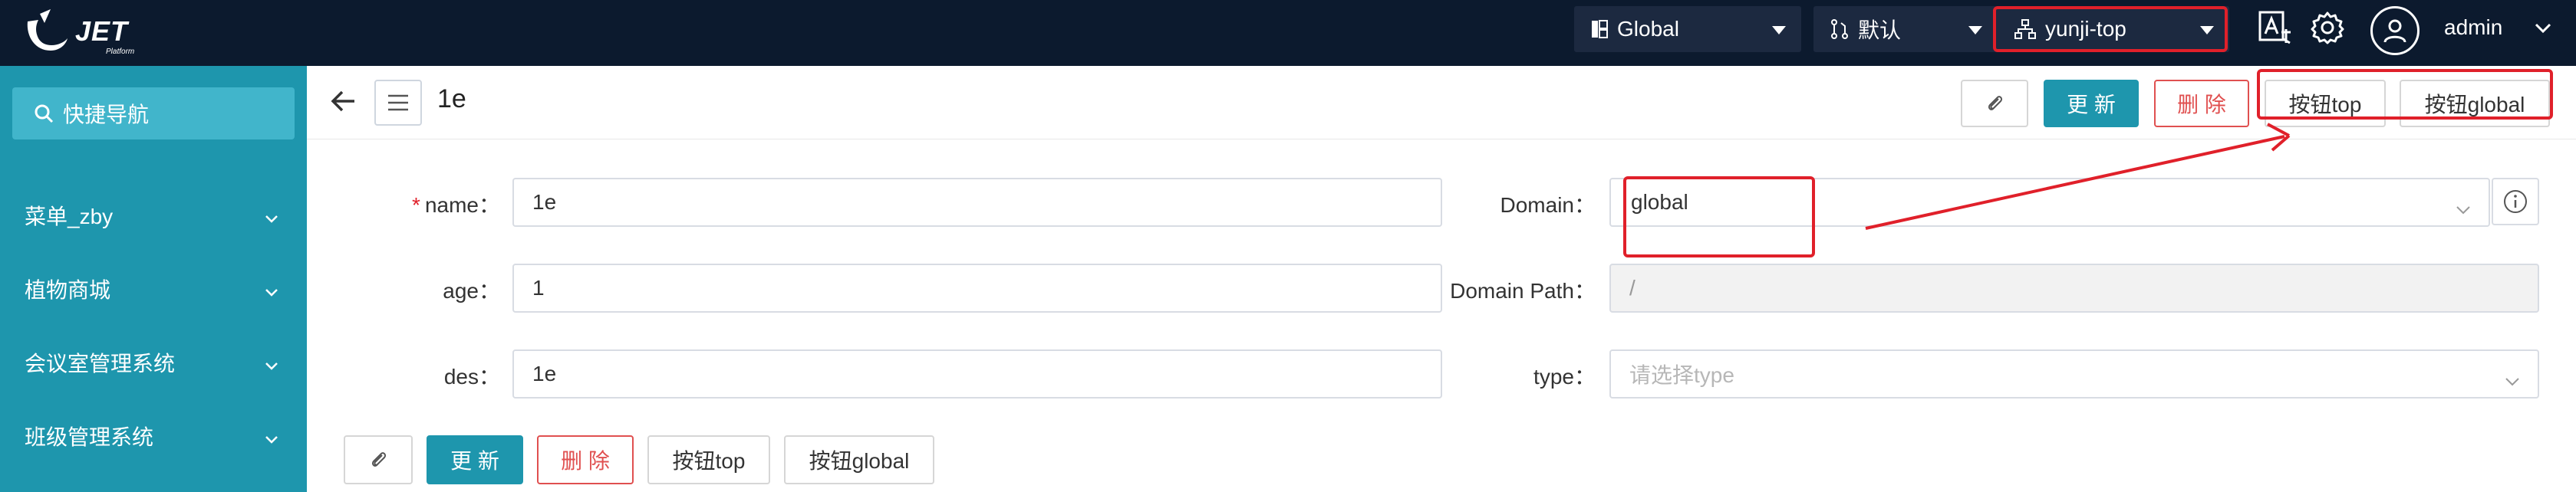 The width and height of the screenshot is (2576, 492). Describe the element at coordinates (416, 205) in the screenshot. I see `required-asterisk: *` at that location.